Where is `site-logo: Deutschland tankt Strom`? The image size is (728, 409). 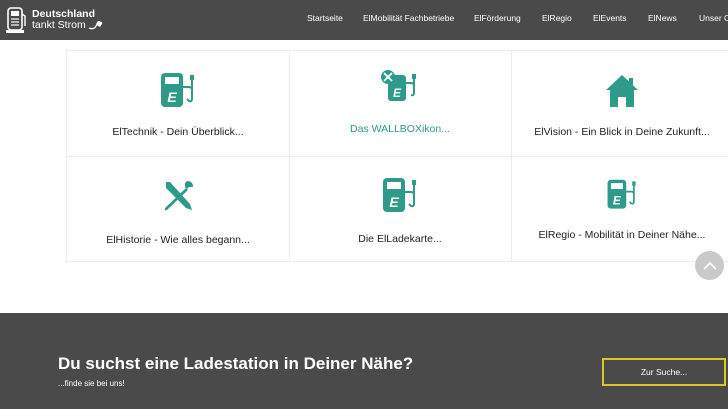
site-logo: Deutschland tankt Strom is located at coordinates (54, 20).